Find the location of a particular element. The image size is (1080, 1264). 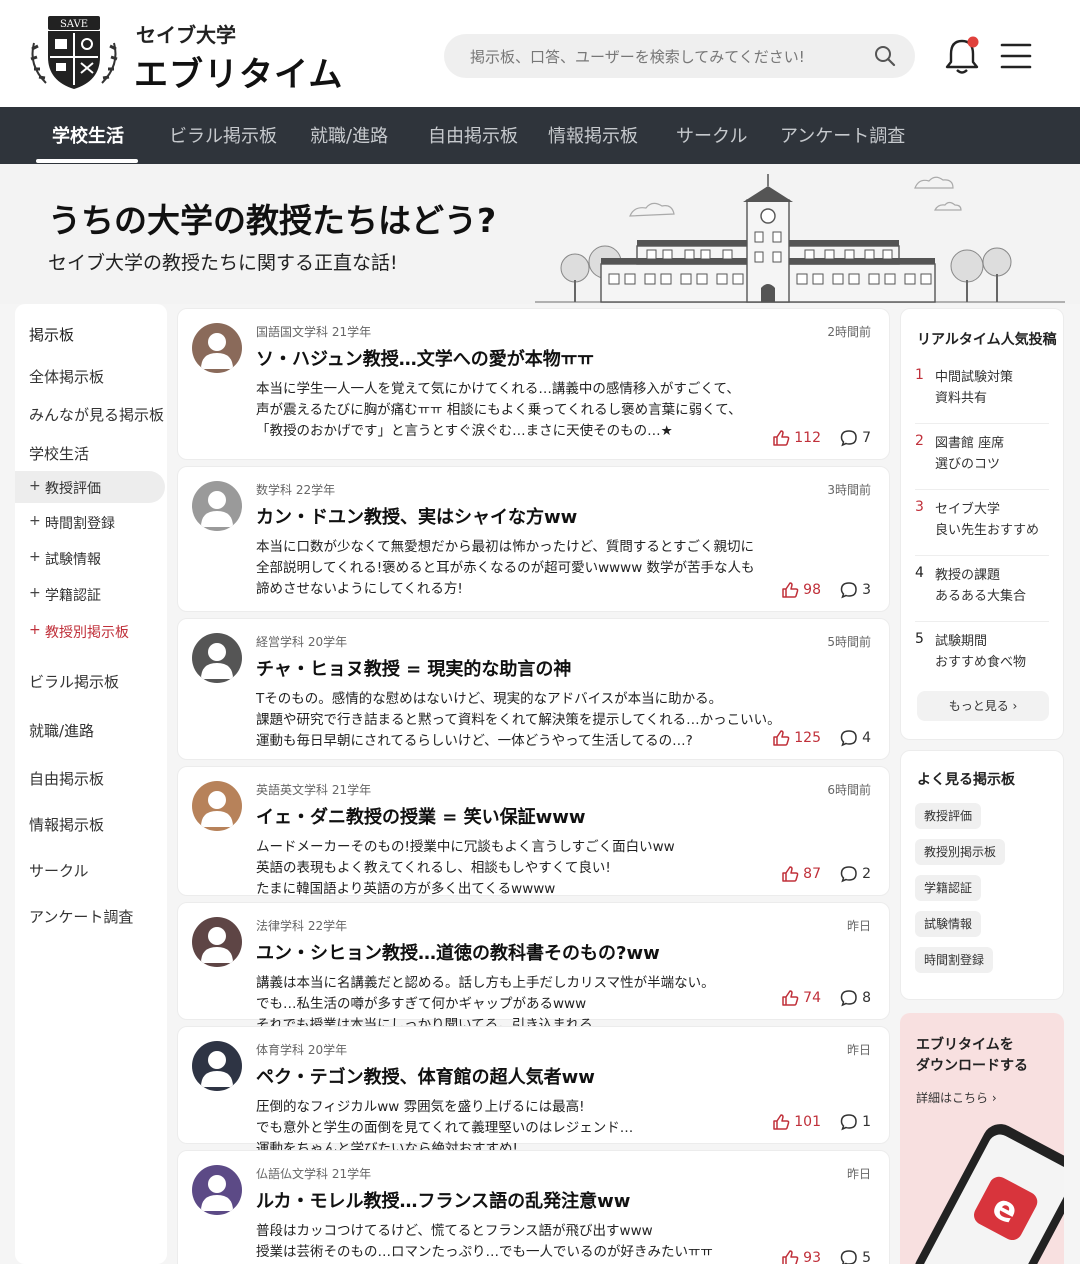

comment-button: 1 is located at coordinates (855, 1122).